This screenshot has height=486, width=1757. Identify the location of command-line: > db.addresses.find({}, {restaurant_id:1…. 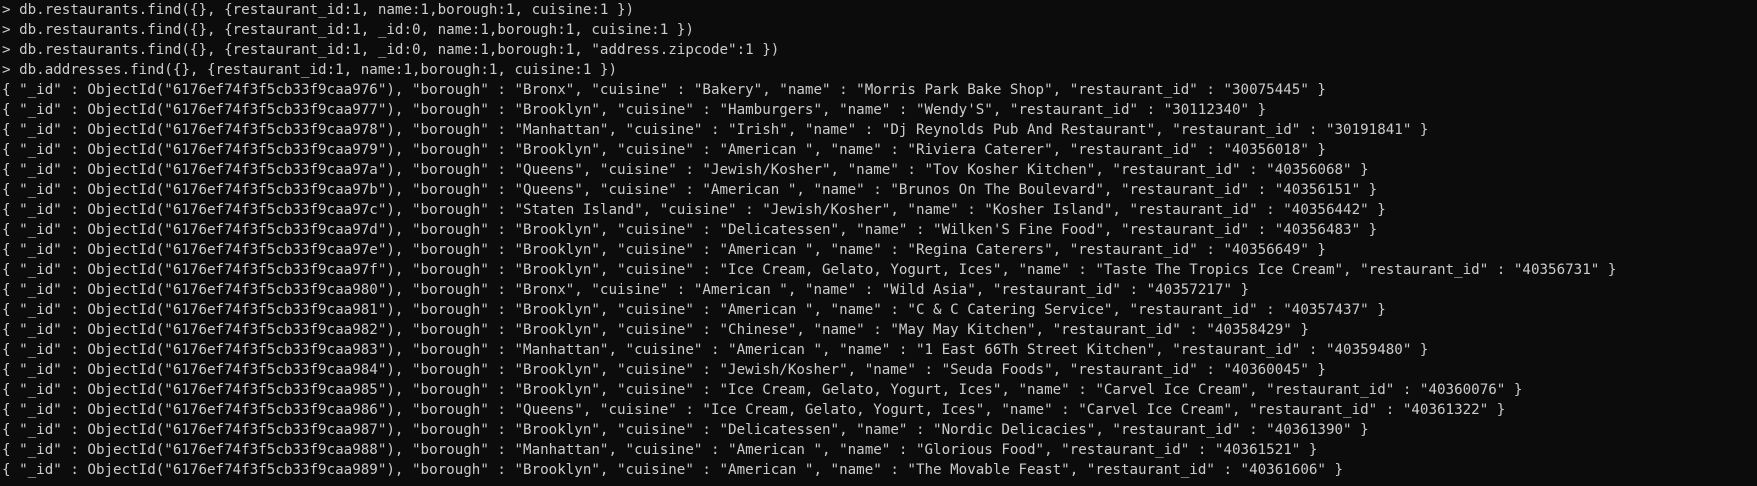
(309, 70).